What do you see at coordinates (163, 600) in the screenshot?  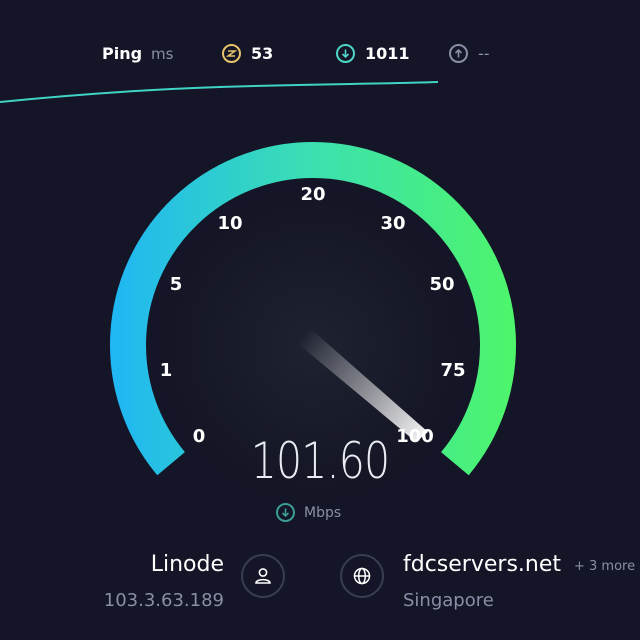 I see `isp-ip: 103.3.63.189` at bounding box center [163, 600].